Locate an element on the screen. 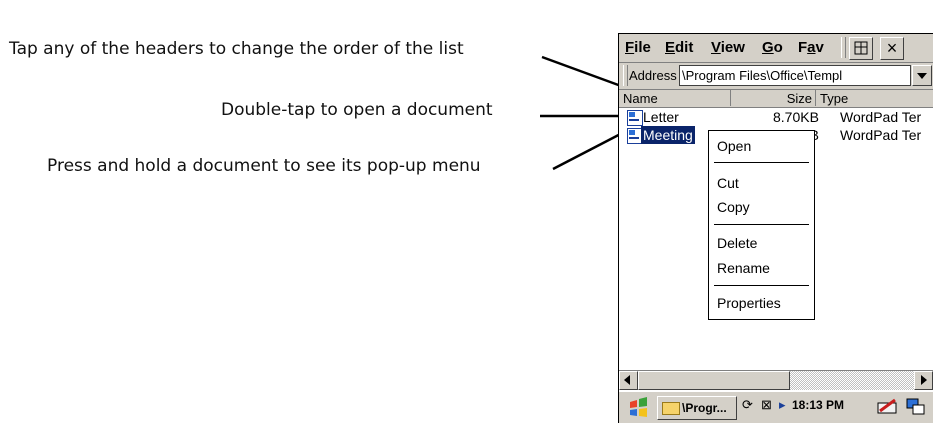 The height and width of the screenshot is (423, 939). scroll-thumb is located at coordinates (714, 380).